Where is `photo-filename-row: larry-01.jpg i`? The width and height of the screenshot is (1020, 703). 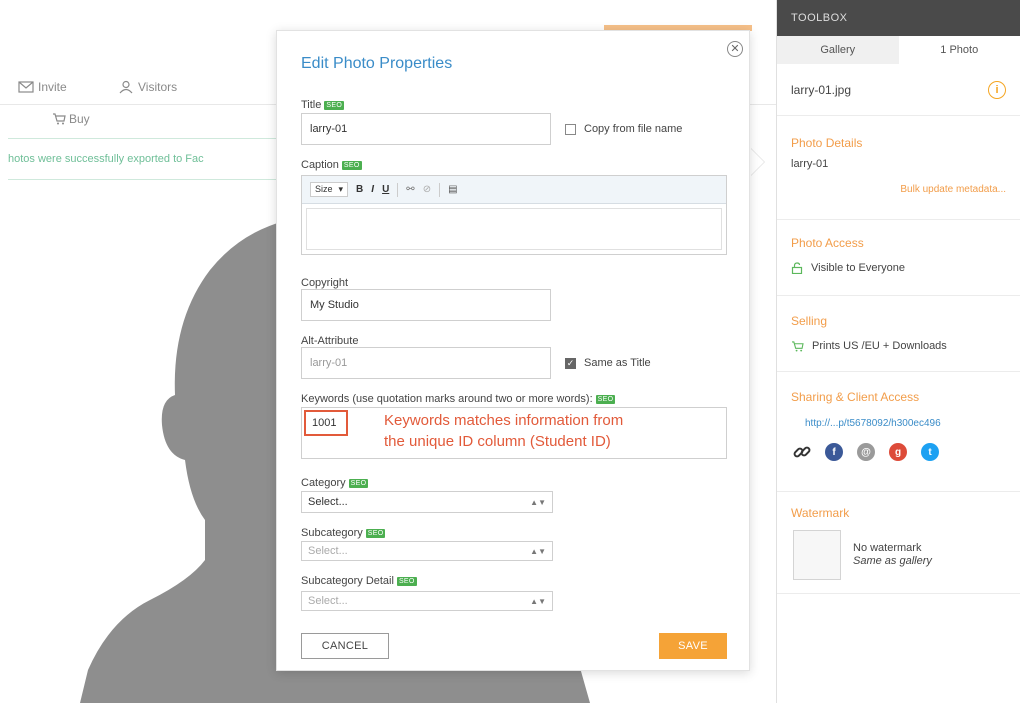 photo-filename-row: larry-01.jpg i is located at coordinates (898, 90).